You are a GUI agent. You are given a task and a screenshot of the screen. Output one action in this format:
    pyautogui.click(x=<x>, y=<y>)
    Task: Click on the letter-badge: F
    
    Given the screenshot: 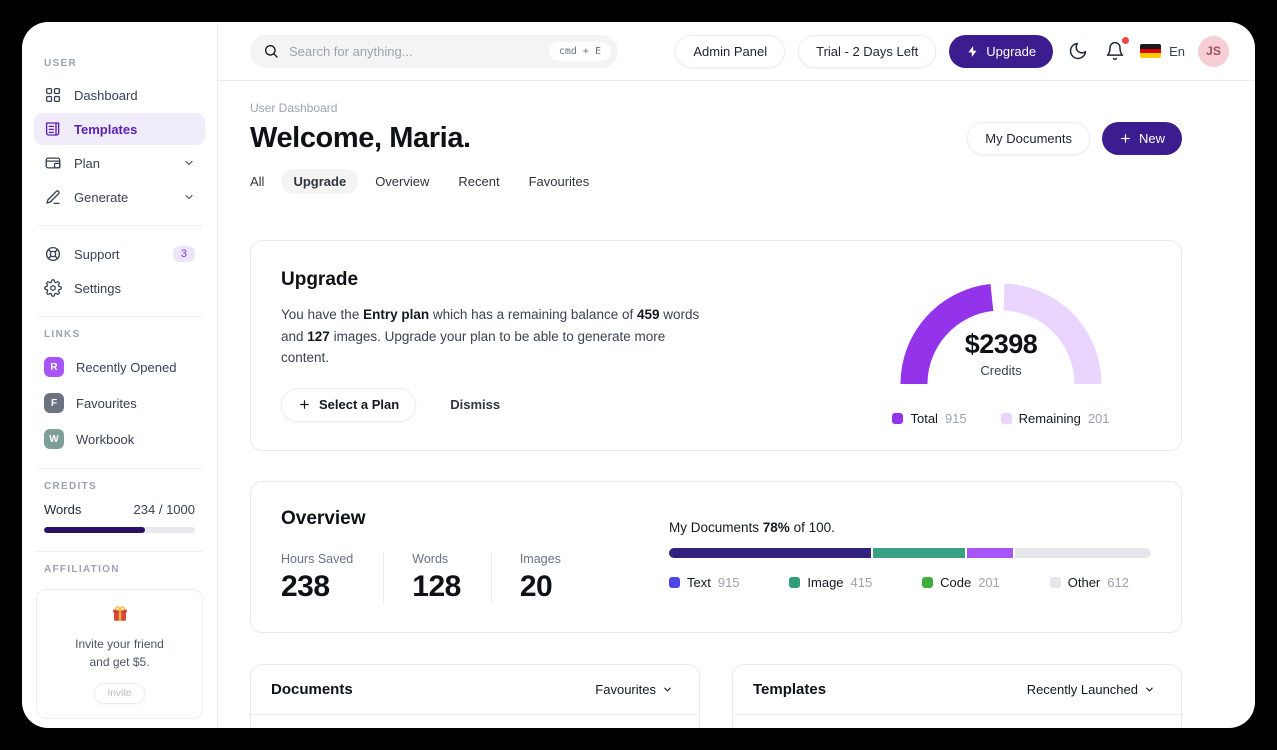 What is the action you would take?
    pyautogui.click(x=54, y=403)
    